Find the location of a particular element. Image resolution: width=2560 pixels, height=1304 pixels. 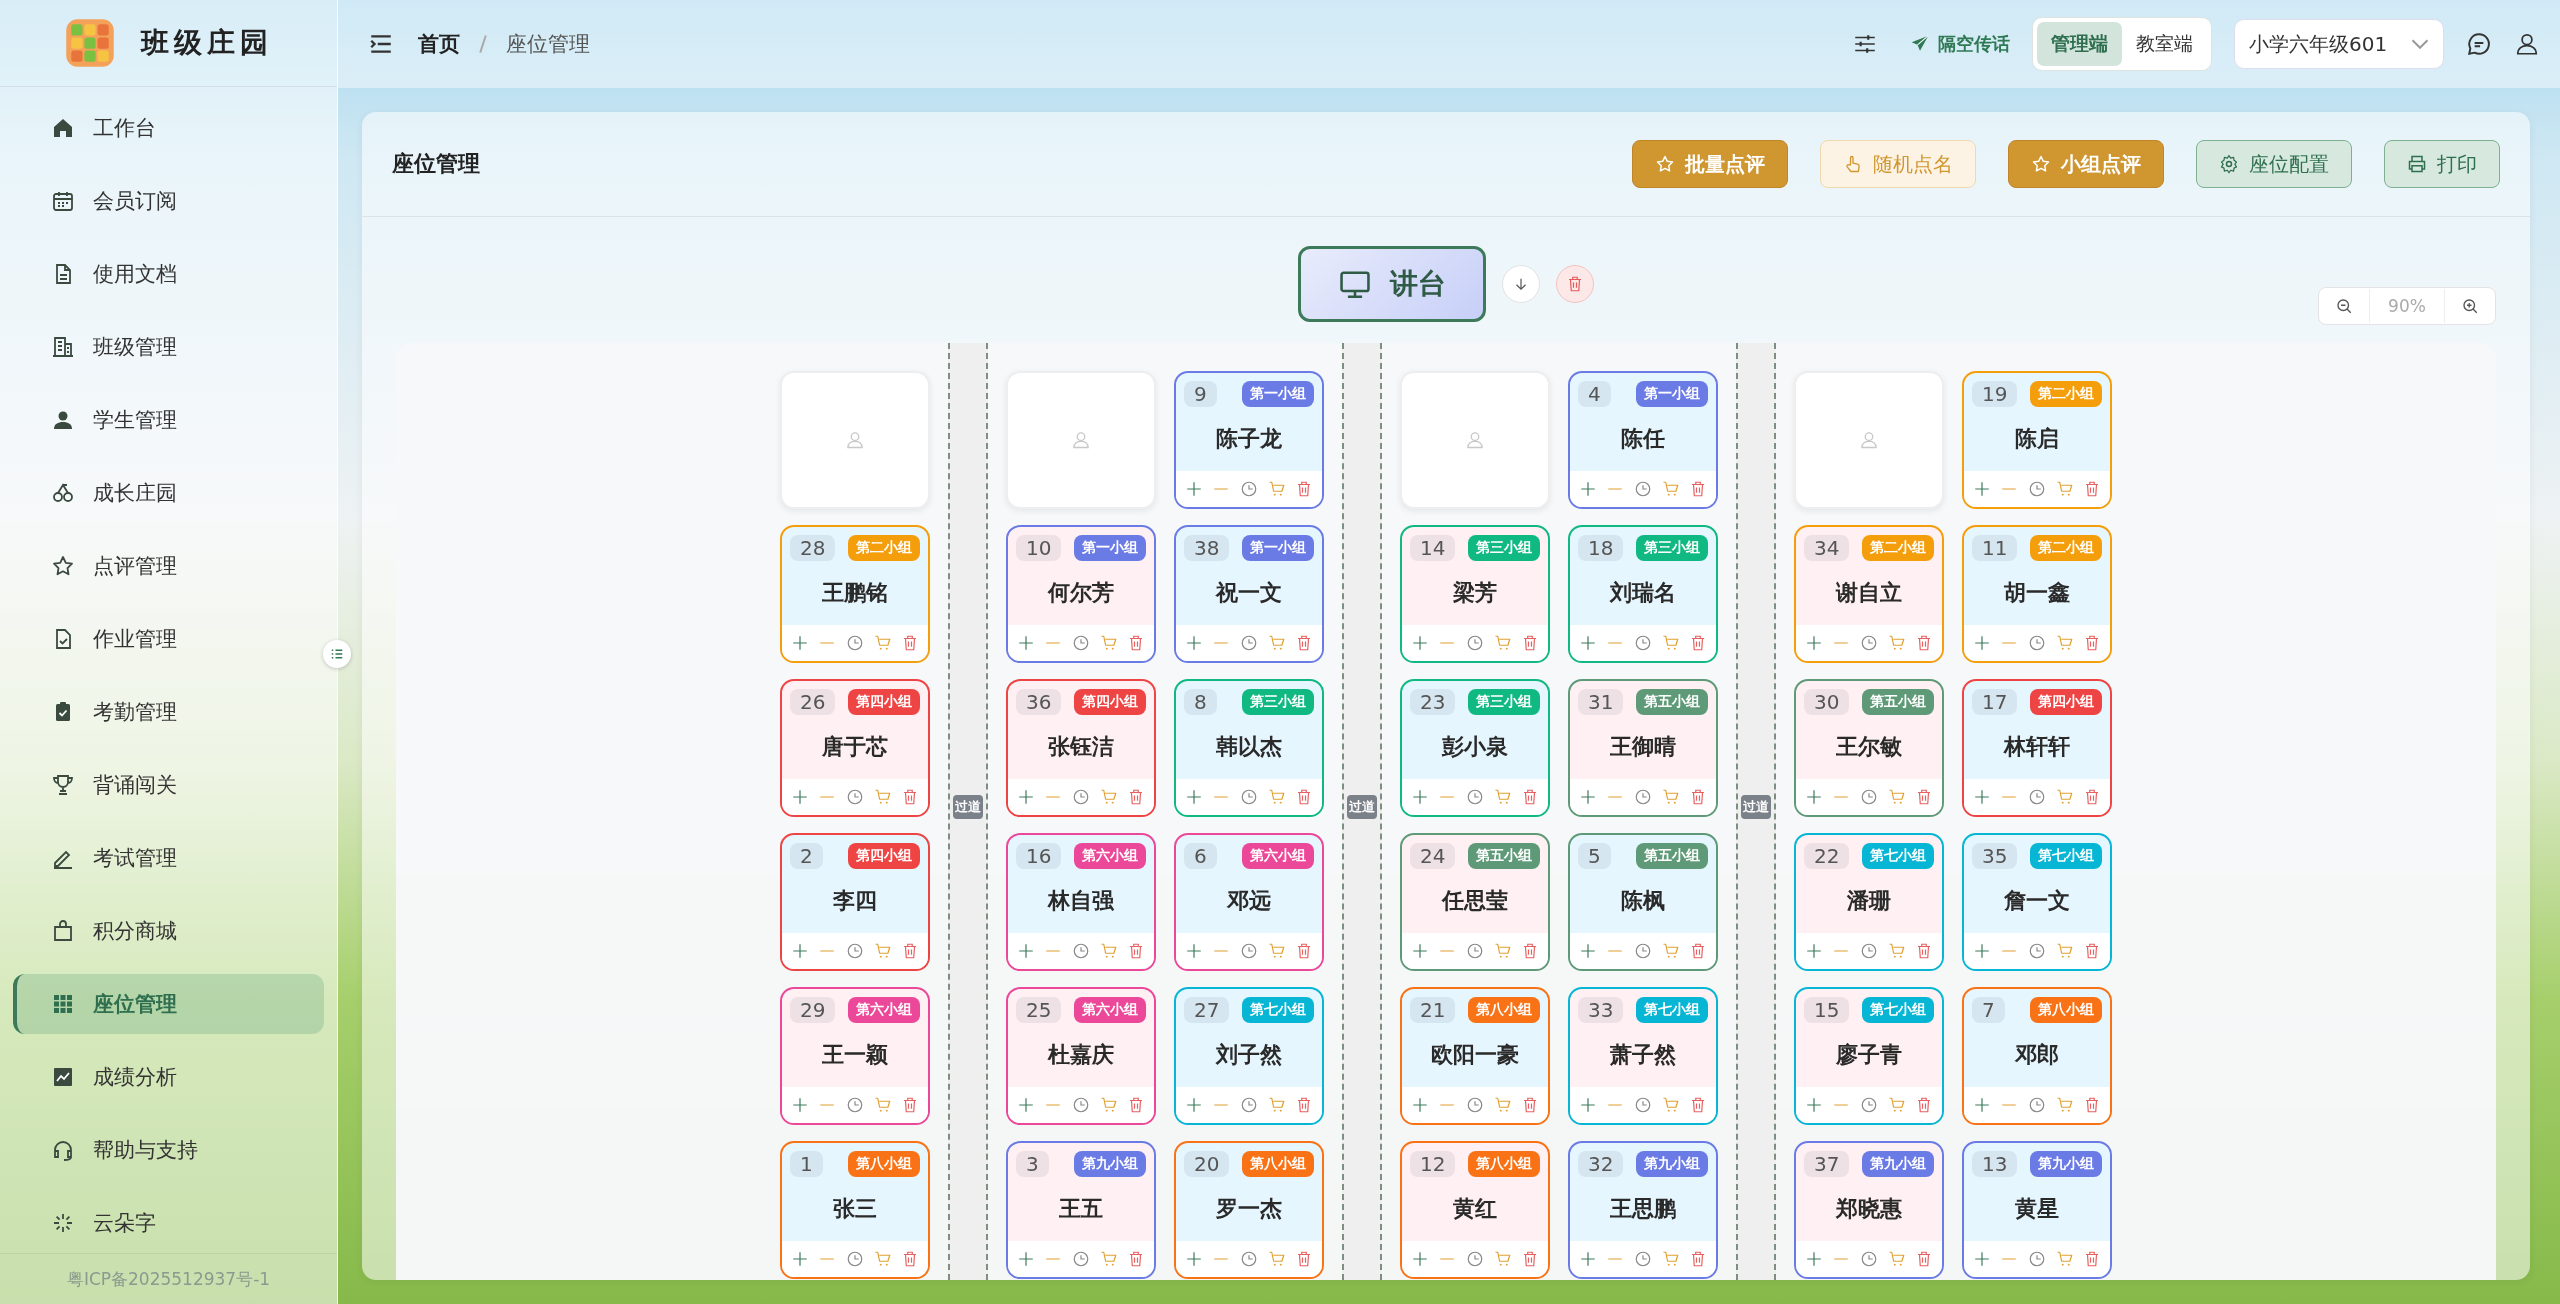

chat-icon is located at coordinates (2479, 44).